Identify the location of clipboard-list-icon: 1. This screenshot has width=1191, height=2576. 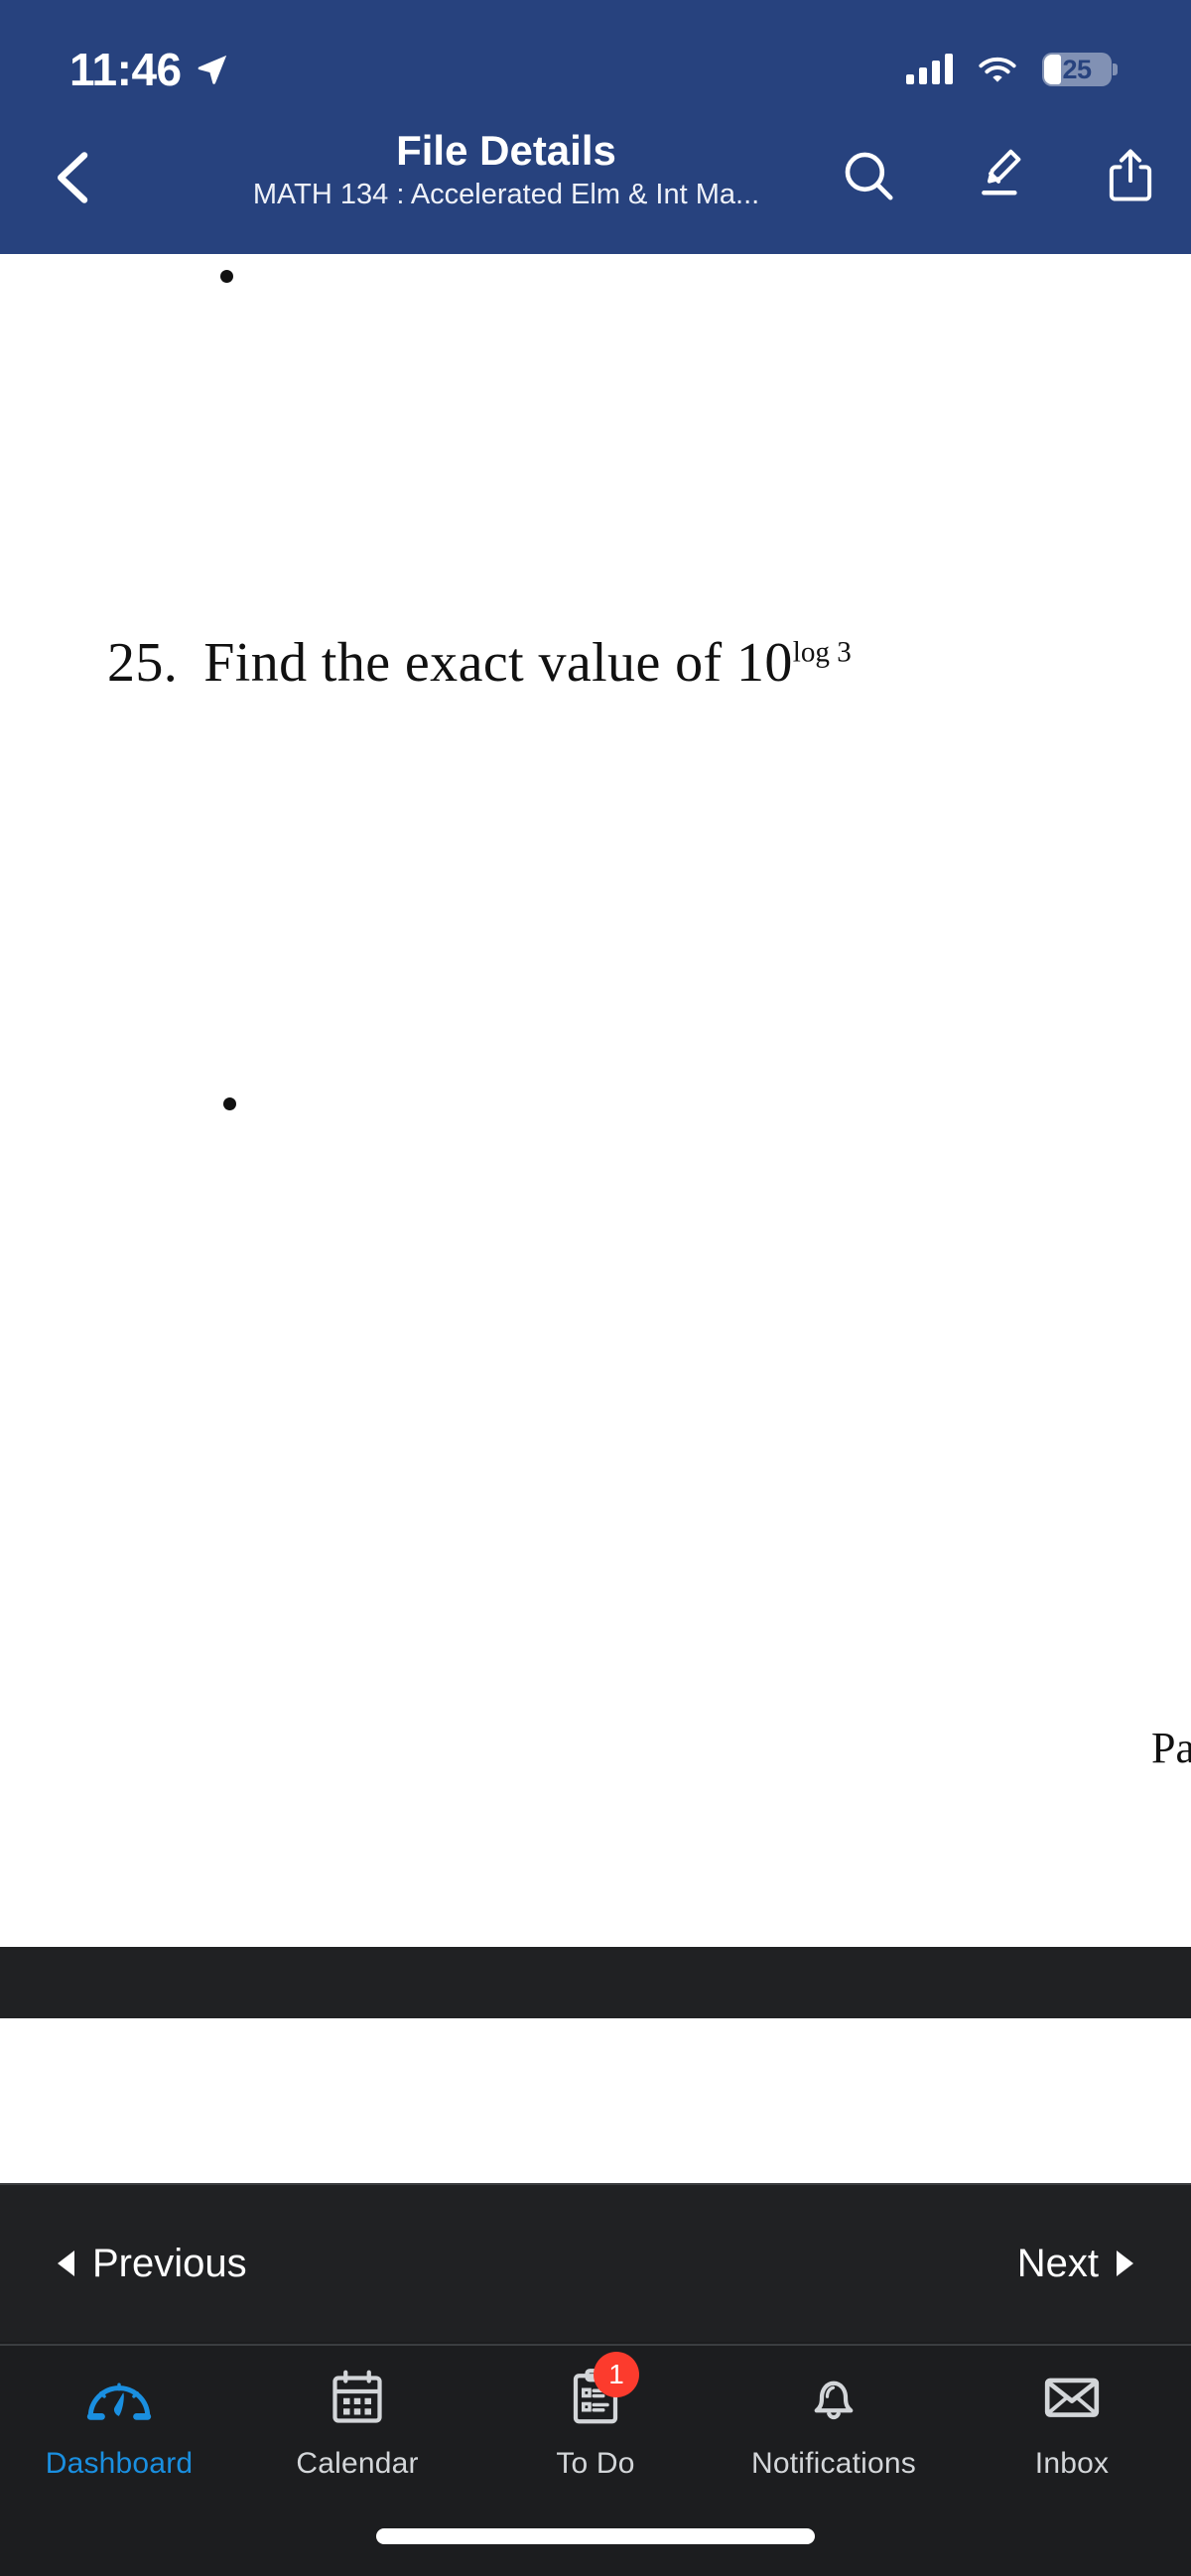
(599, 2393).